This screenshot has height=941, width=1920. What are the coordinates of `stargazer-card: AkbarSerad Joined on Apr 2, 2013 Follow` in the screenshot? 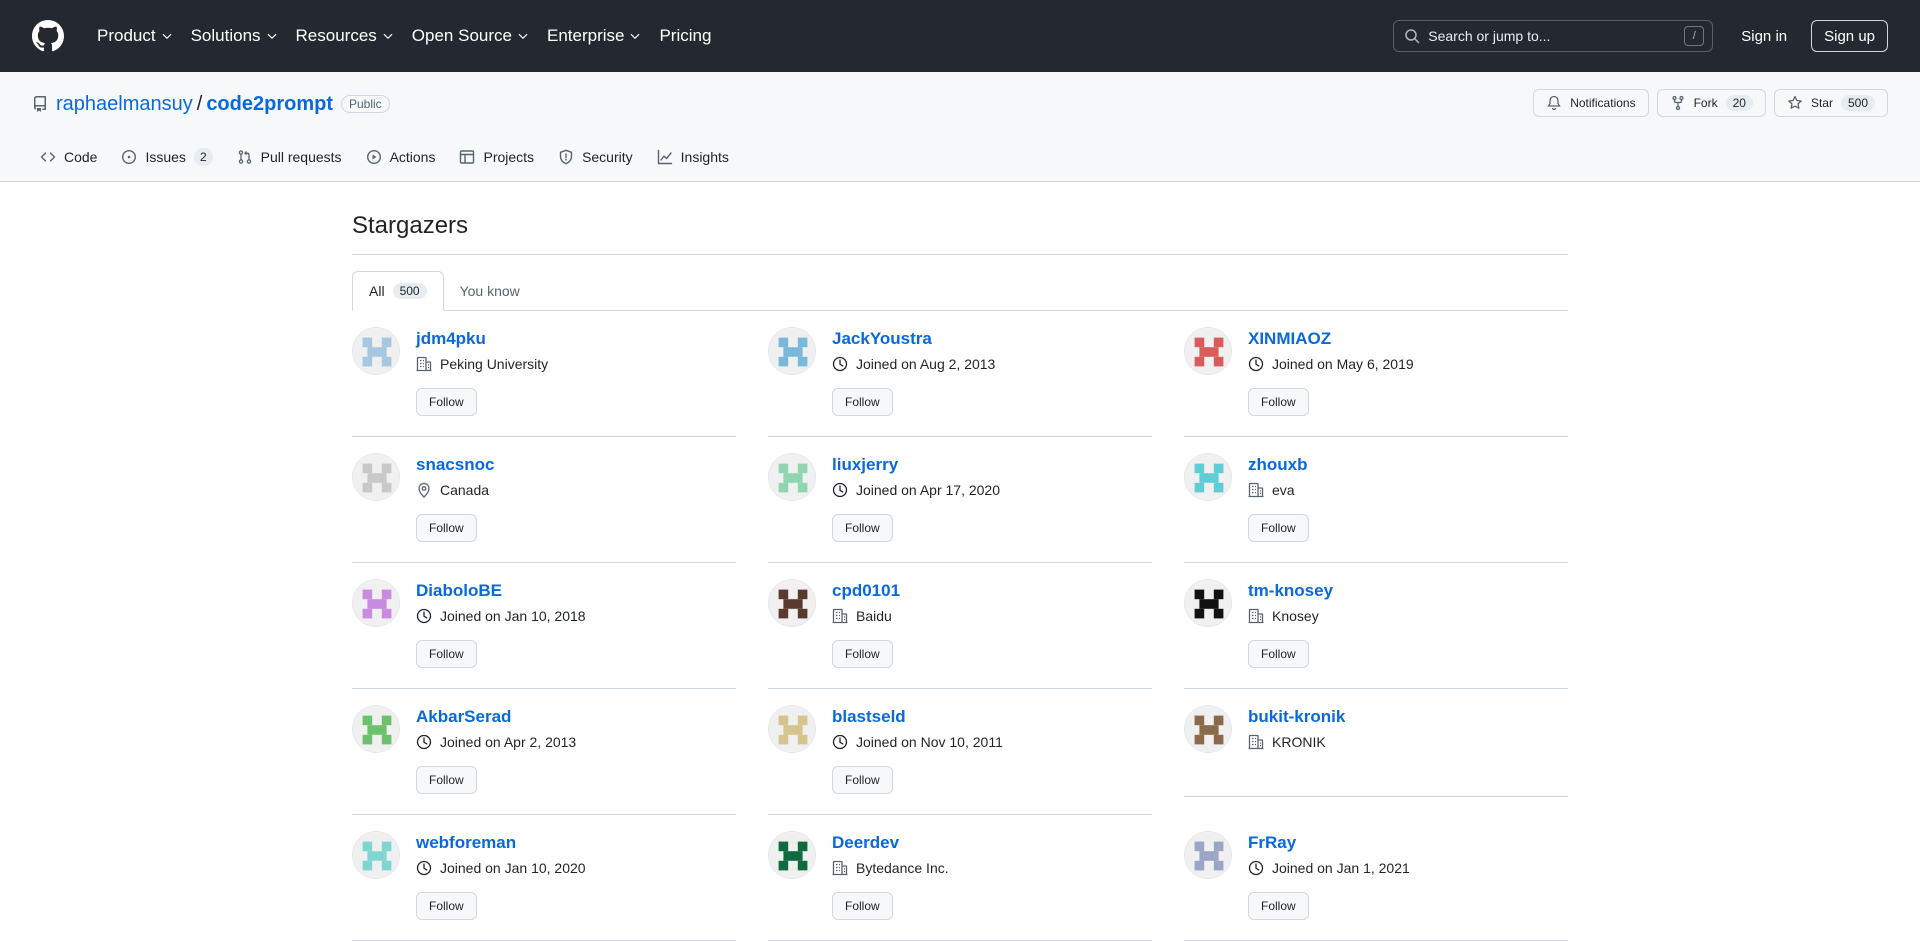 It's located at (544, 752).